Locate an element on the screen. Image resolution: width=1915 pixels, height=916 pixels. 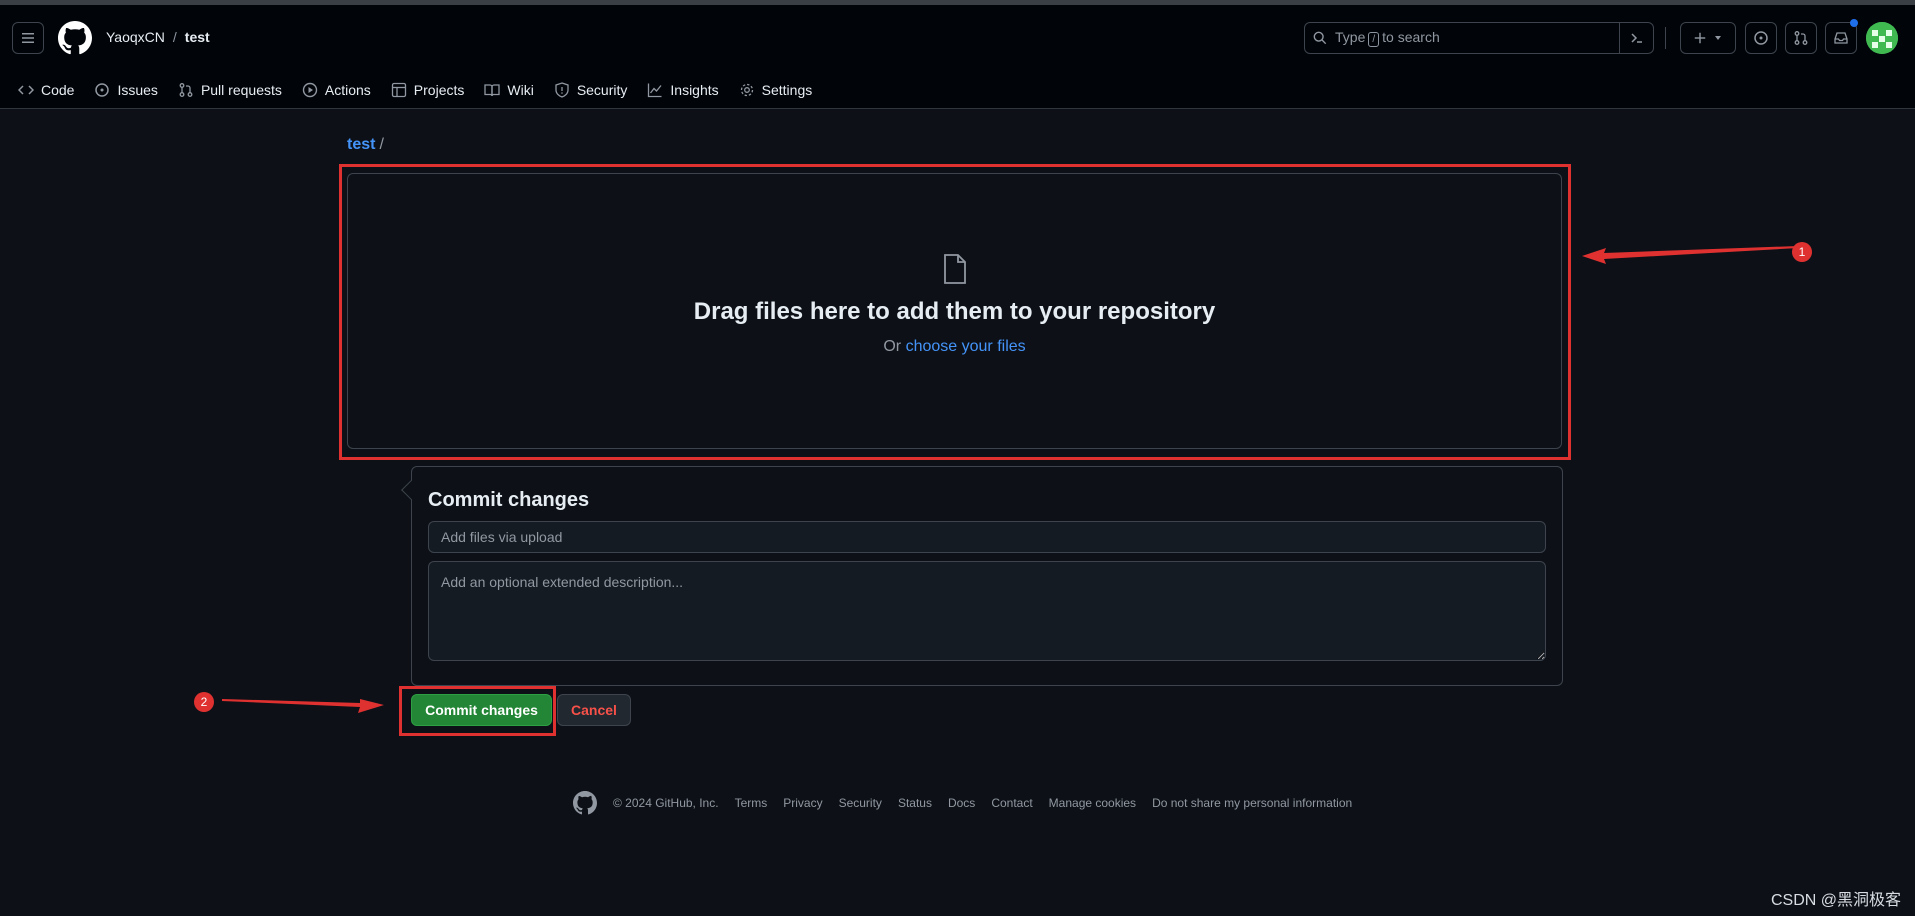
tab-label: Wiki is located at coordinates (520, 90).